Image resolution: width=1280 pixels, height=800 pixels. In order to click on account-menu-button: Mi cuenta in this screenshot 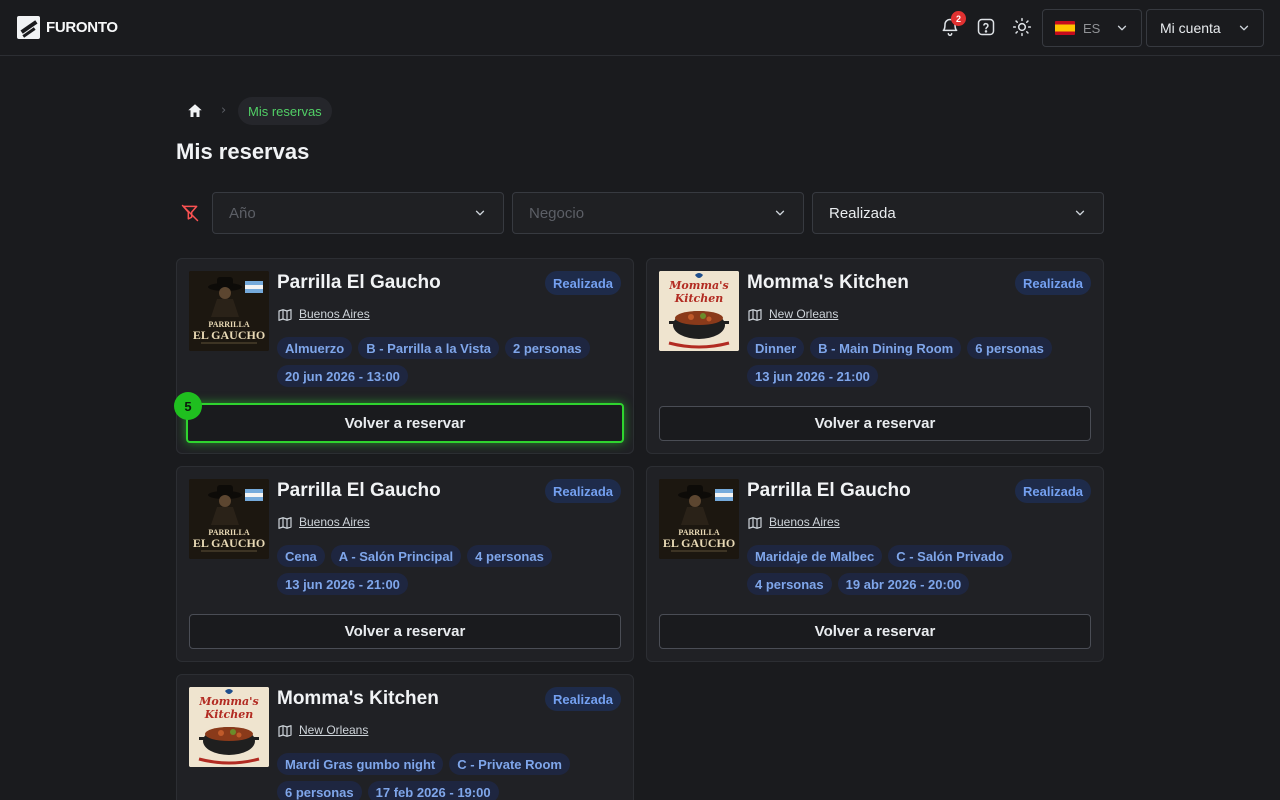, I will do `click(1205, 28)`.